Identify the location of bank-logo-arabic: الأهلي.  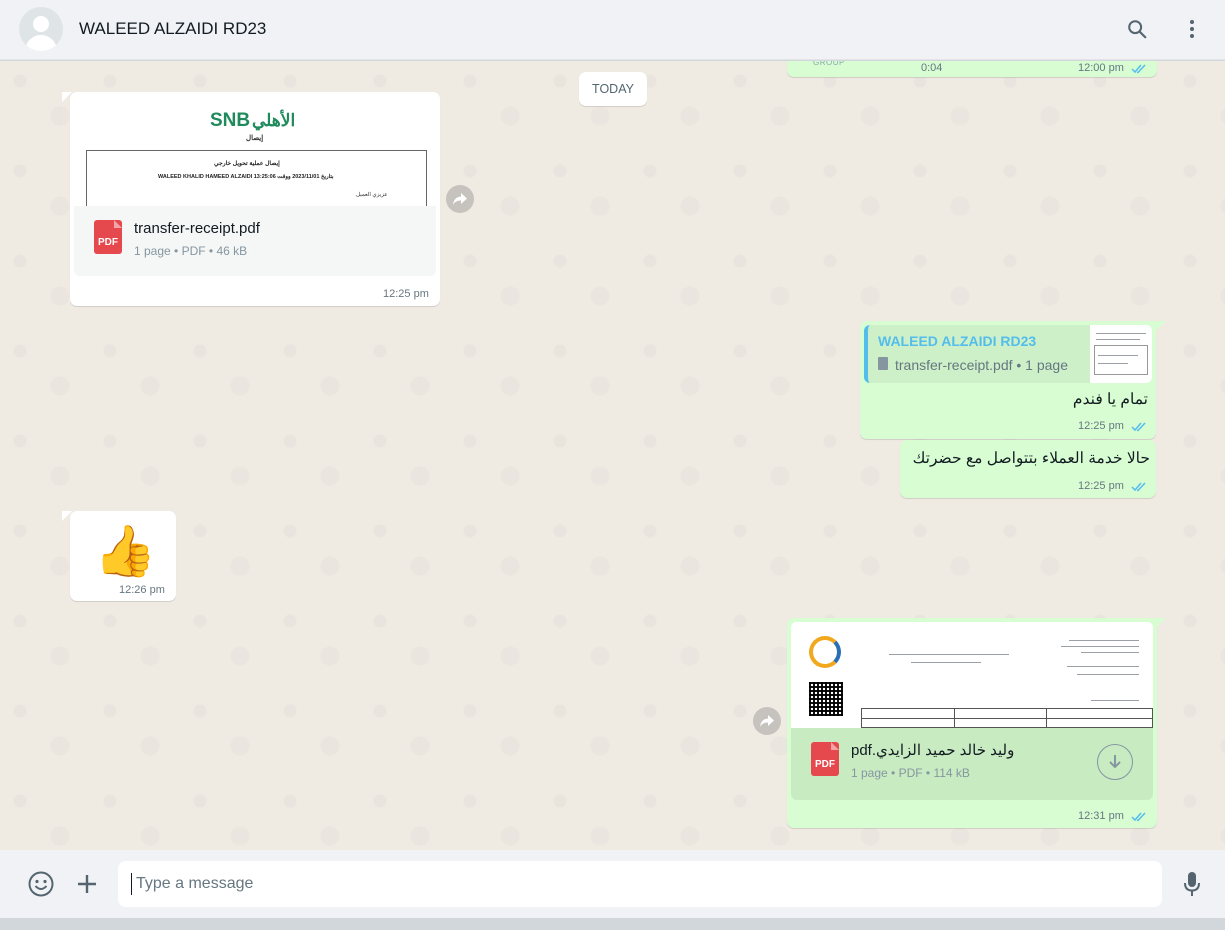
(274, 120).